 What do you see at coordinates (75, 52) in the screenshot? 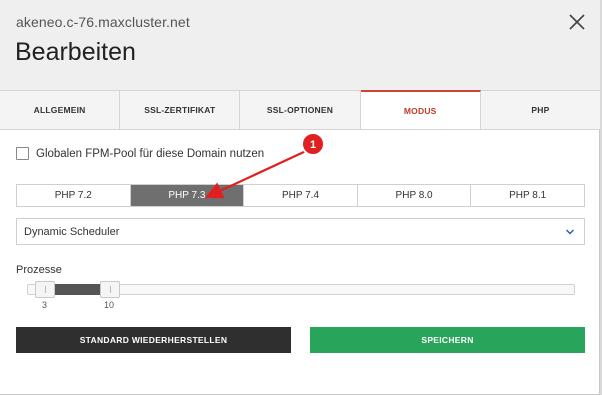
I see `dialog-title: Bearbeiten` at bounding box center [75, 52].